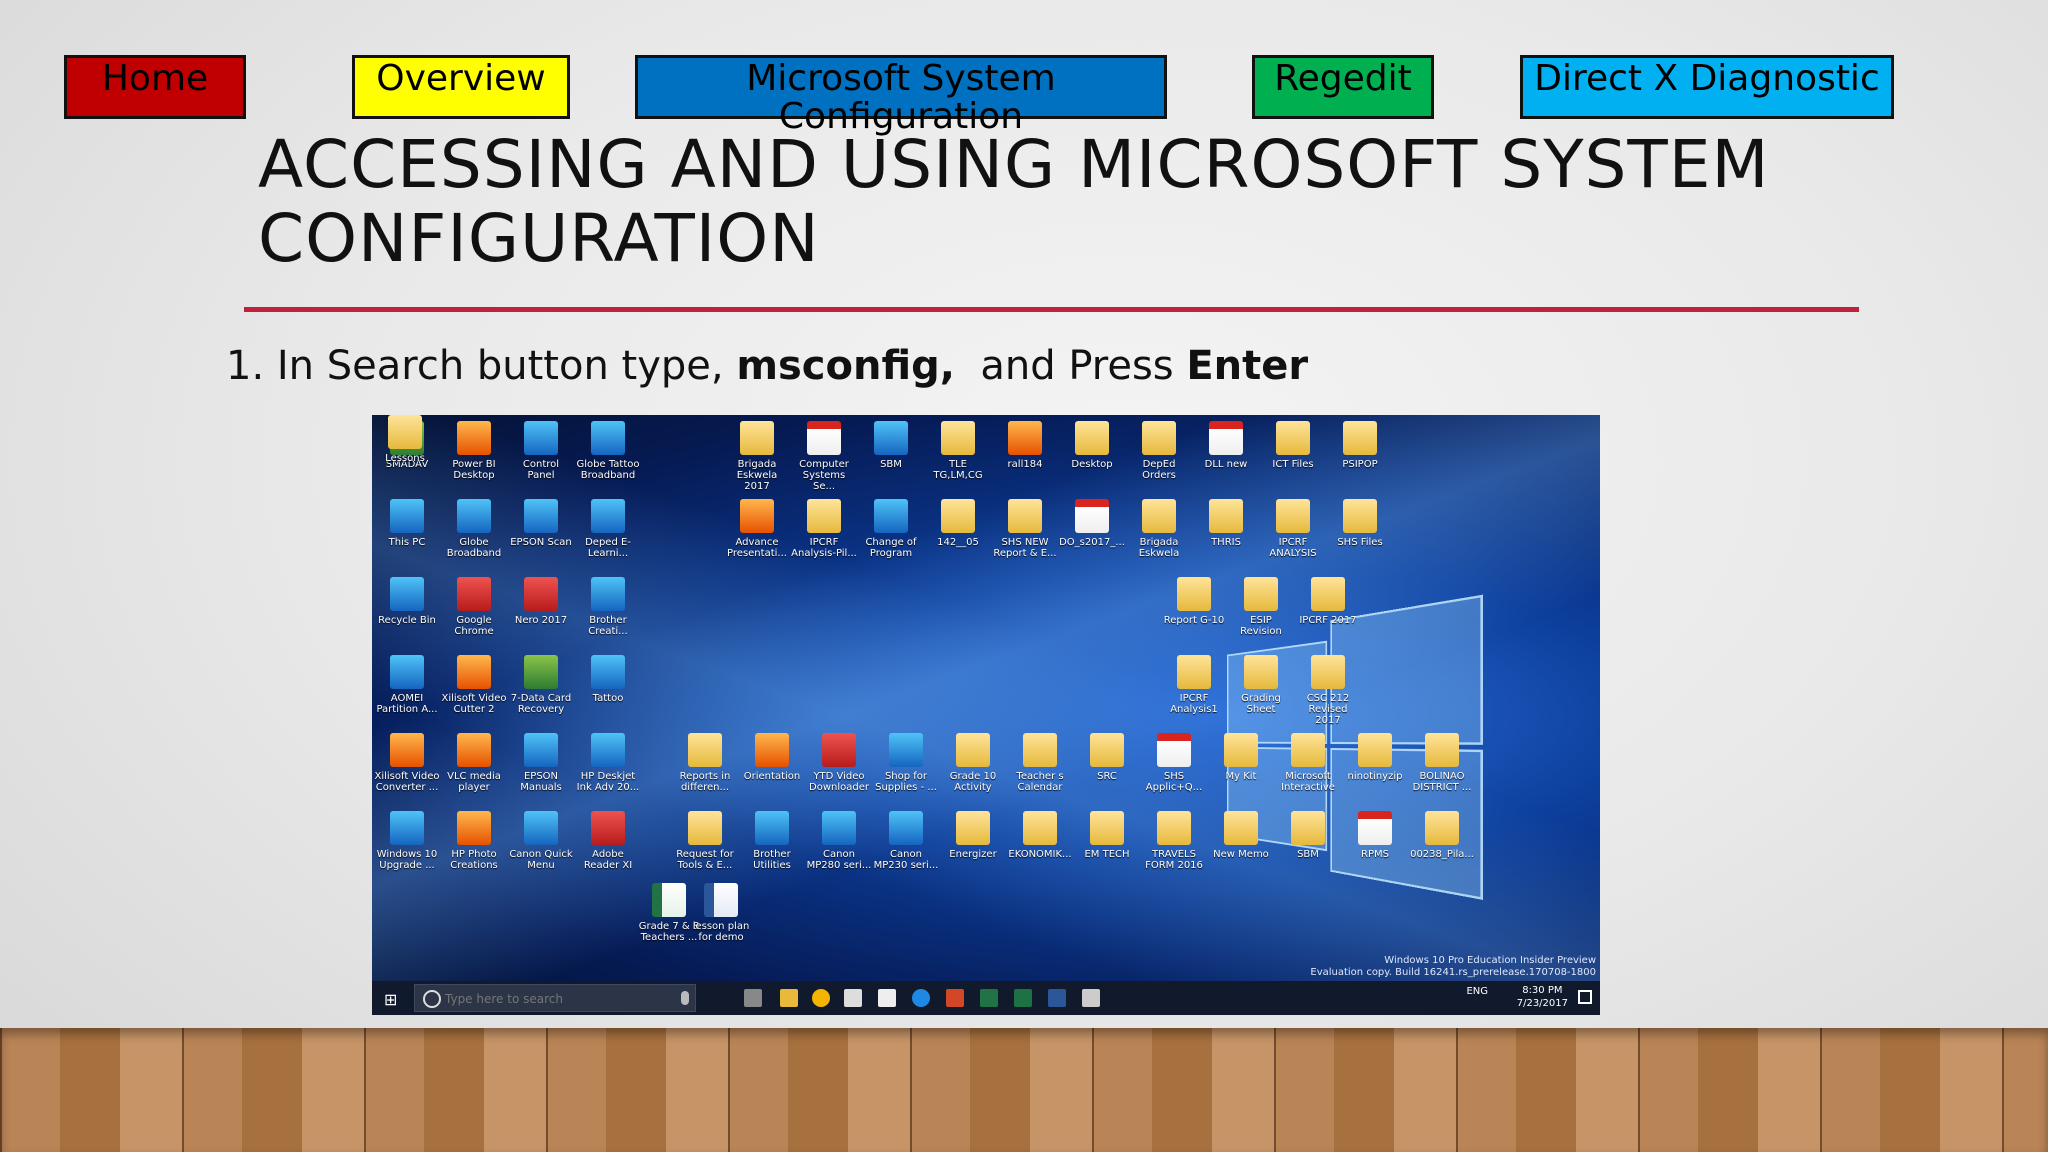  Describe the element at coordinates (390, 999) in the screenshot. I see `start-icon: ⊞` at that location.